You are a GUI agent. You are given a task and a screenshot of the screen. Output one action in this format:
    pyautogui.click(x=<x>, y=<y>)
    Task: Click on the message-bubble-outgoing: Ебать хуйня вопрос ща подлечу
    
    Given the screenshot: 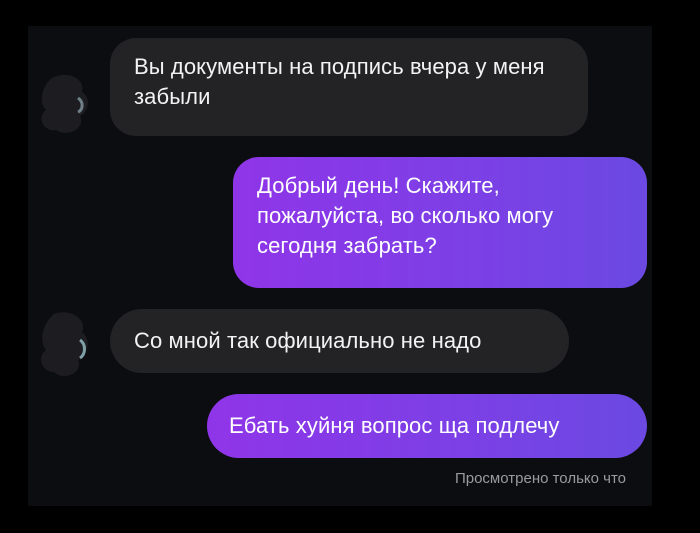 What is the action you would take?
    pyautogui.click(x=427, y=426)
    